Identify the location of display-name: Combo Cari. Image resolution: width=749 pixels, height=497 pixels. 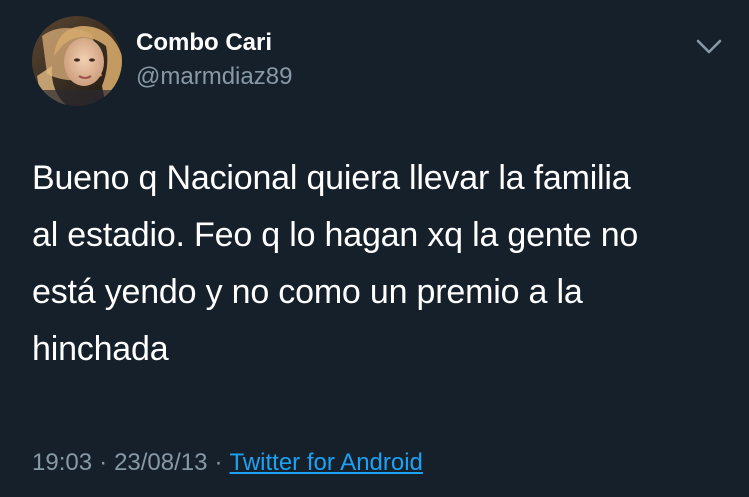
(204, 43).